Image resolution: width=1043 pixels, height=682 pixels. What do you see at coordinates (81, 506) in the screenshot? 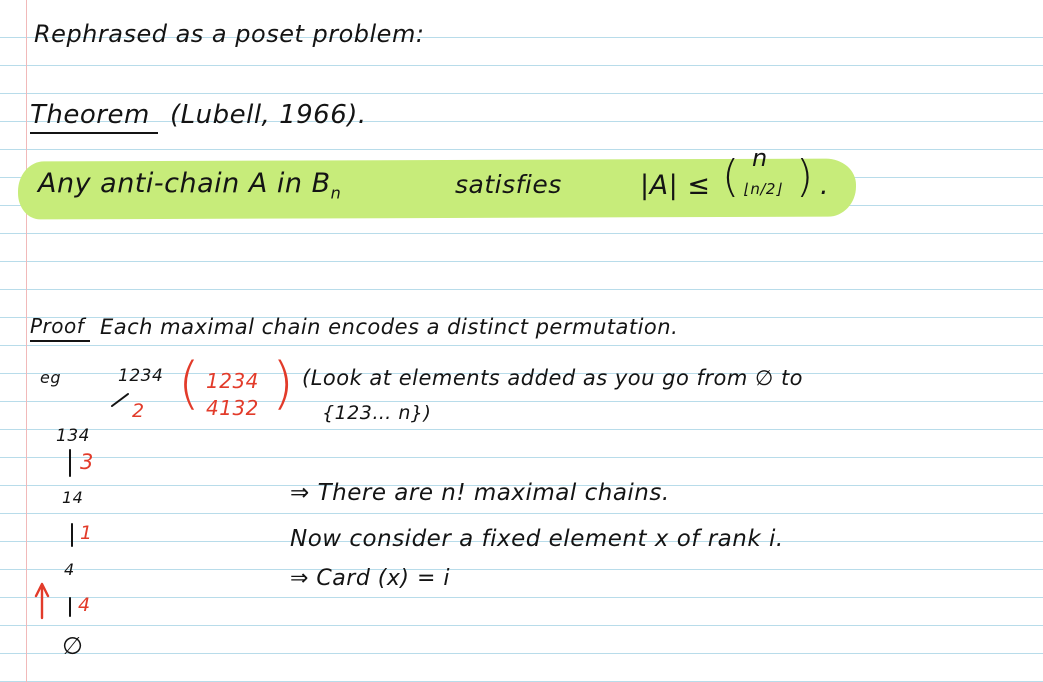
I see `pen-strokes` at bounding box center [81, 506].